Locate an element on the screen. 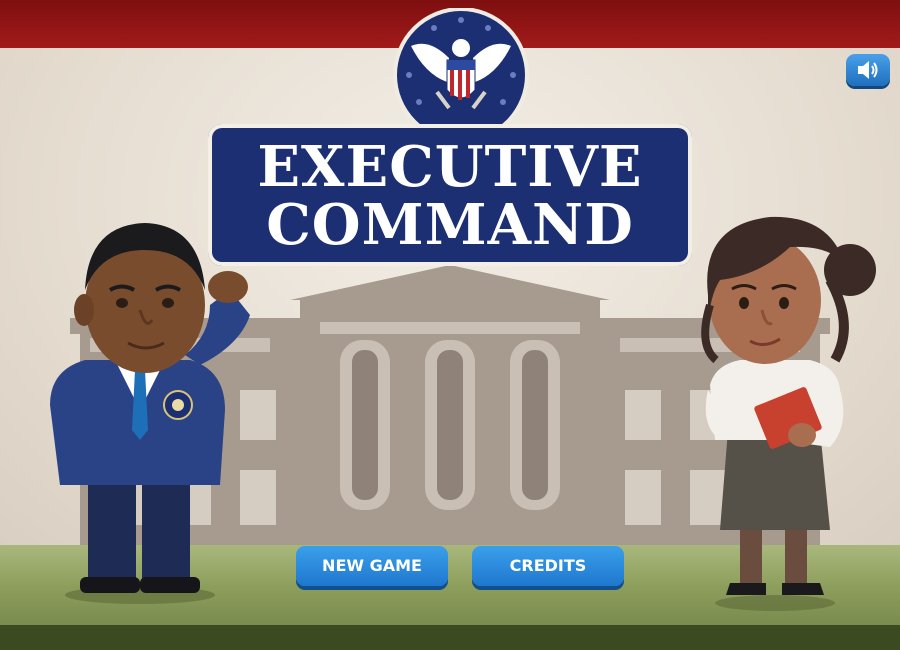 This screenshot has height=650, width=900. presidential-seal-icon is located at coordinates (461, 75).